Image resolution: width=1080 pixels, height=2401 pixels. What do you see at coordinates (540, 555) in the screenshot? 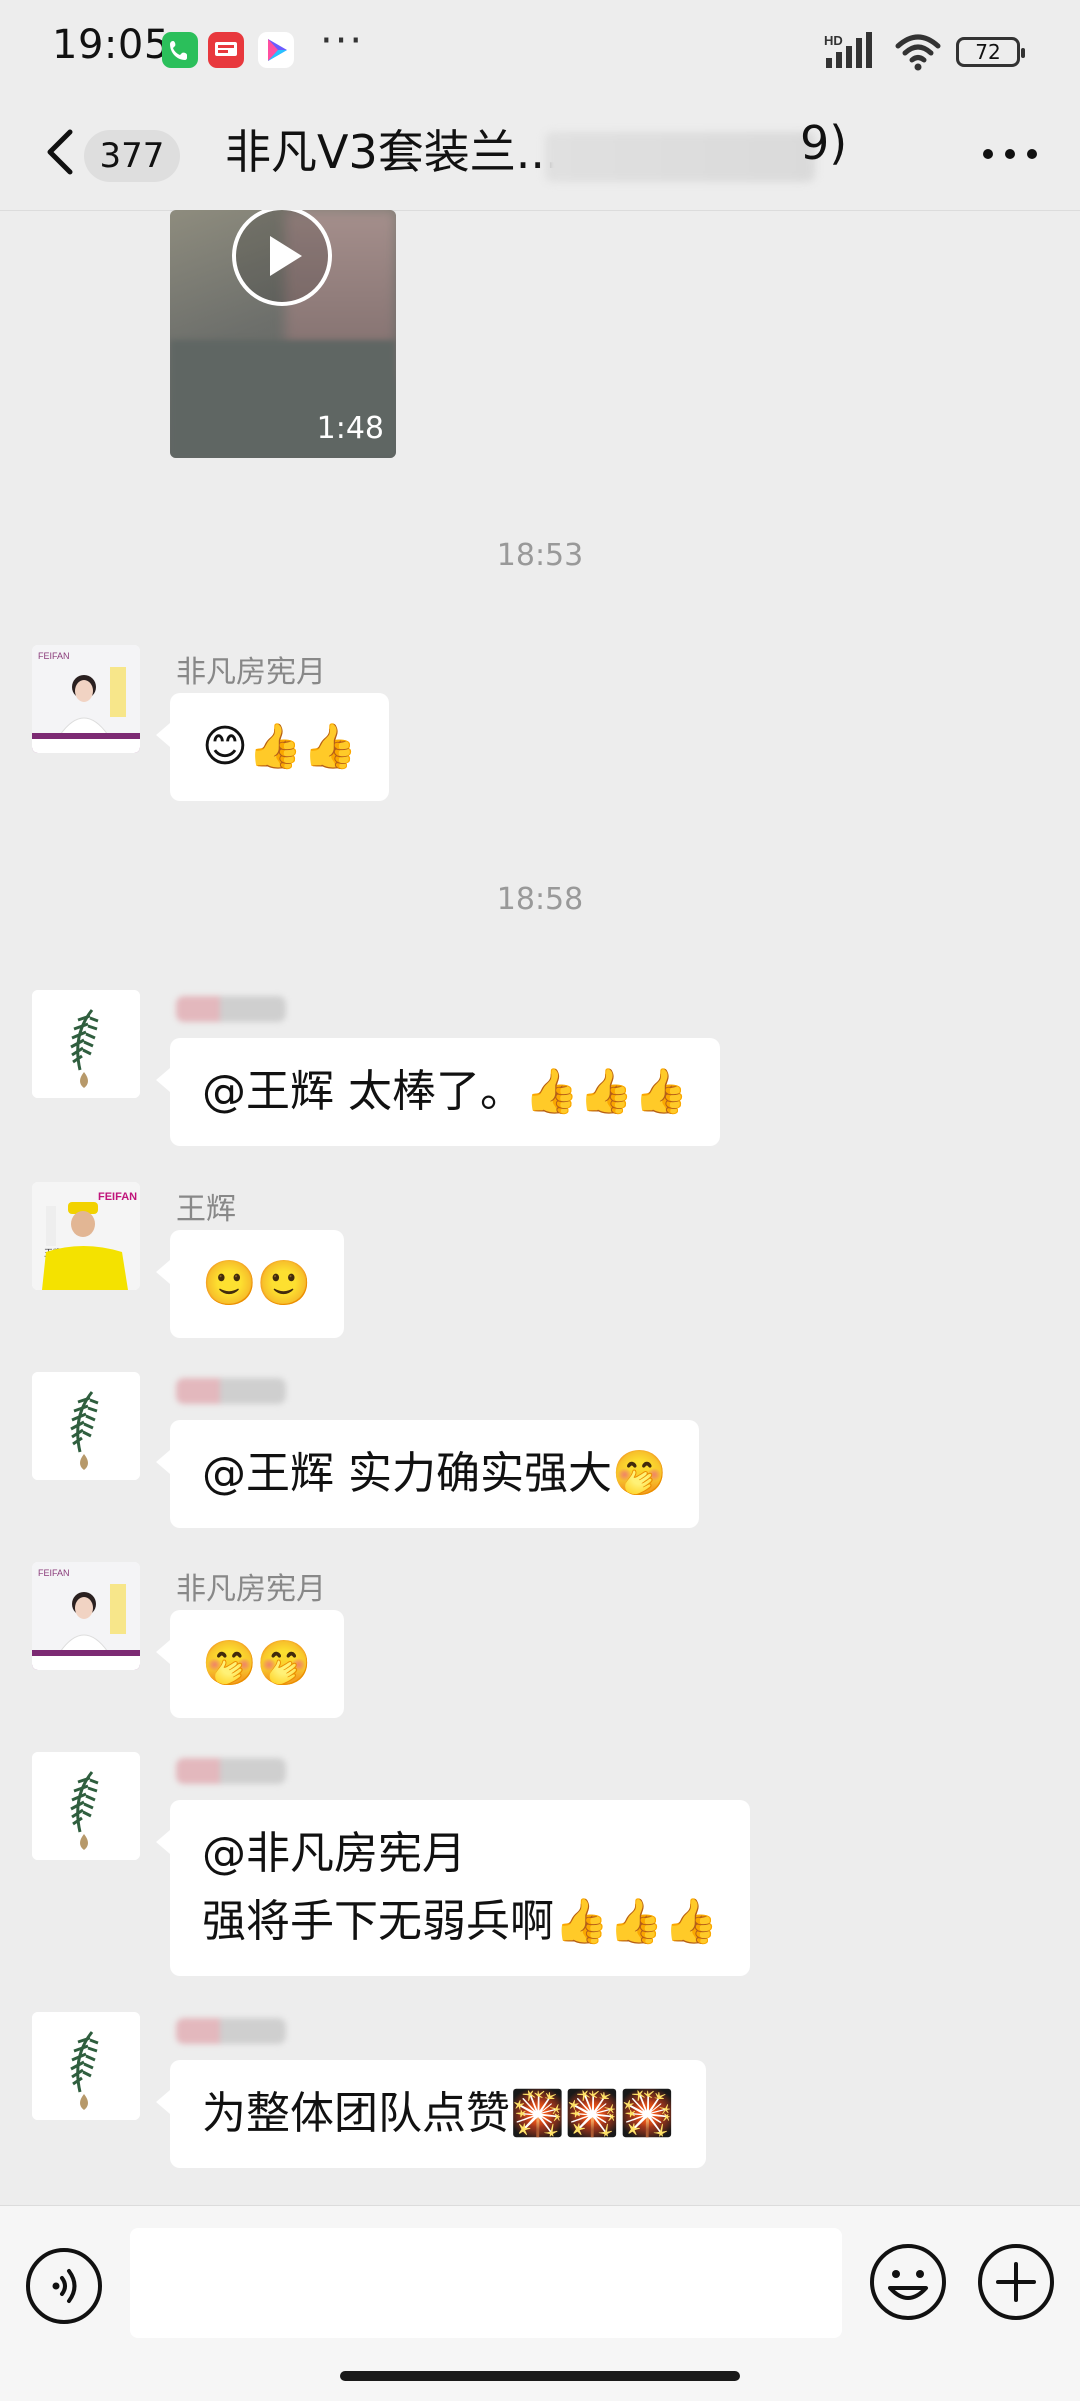
I see `message-timestamp: 18:53` at bounding box center [540, 555].